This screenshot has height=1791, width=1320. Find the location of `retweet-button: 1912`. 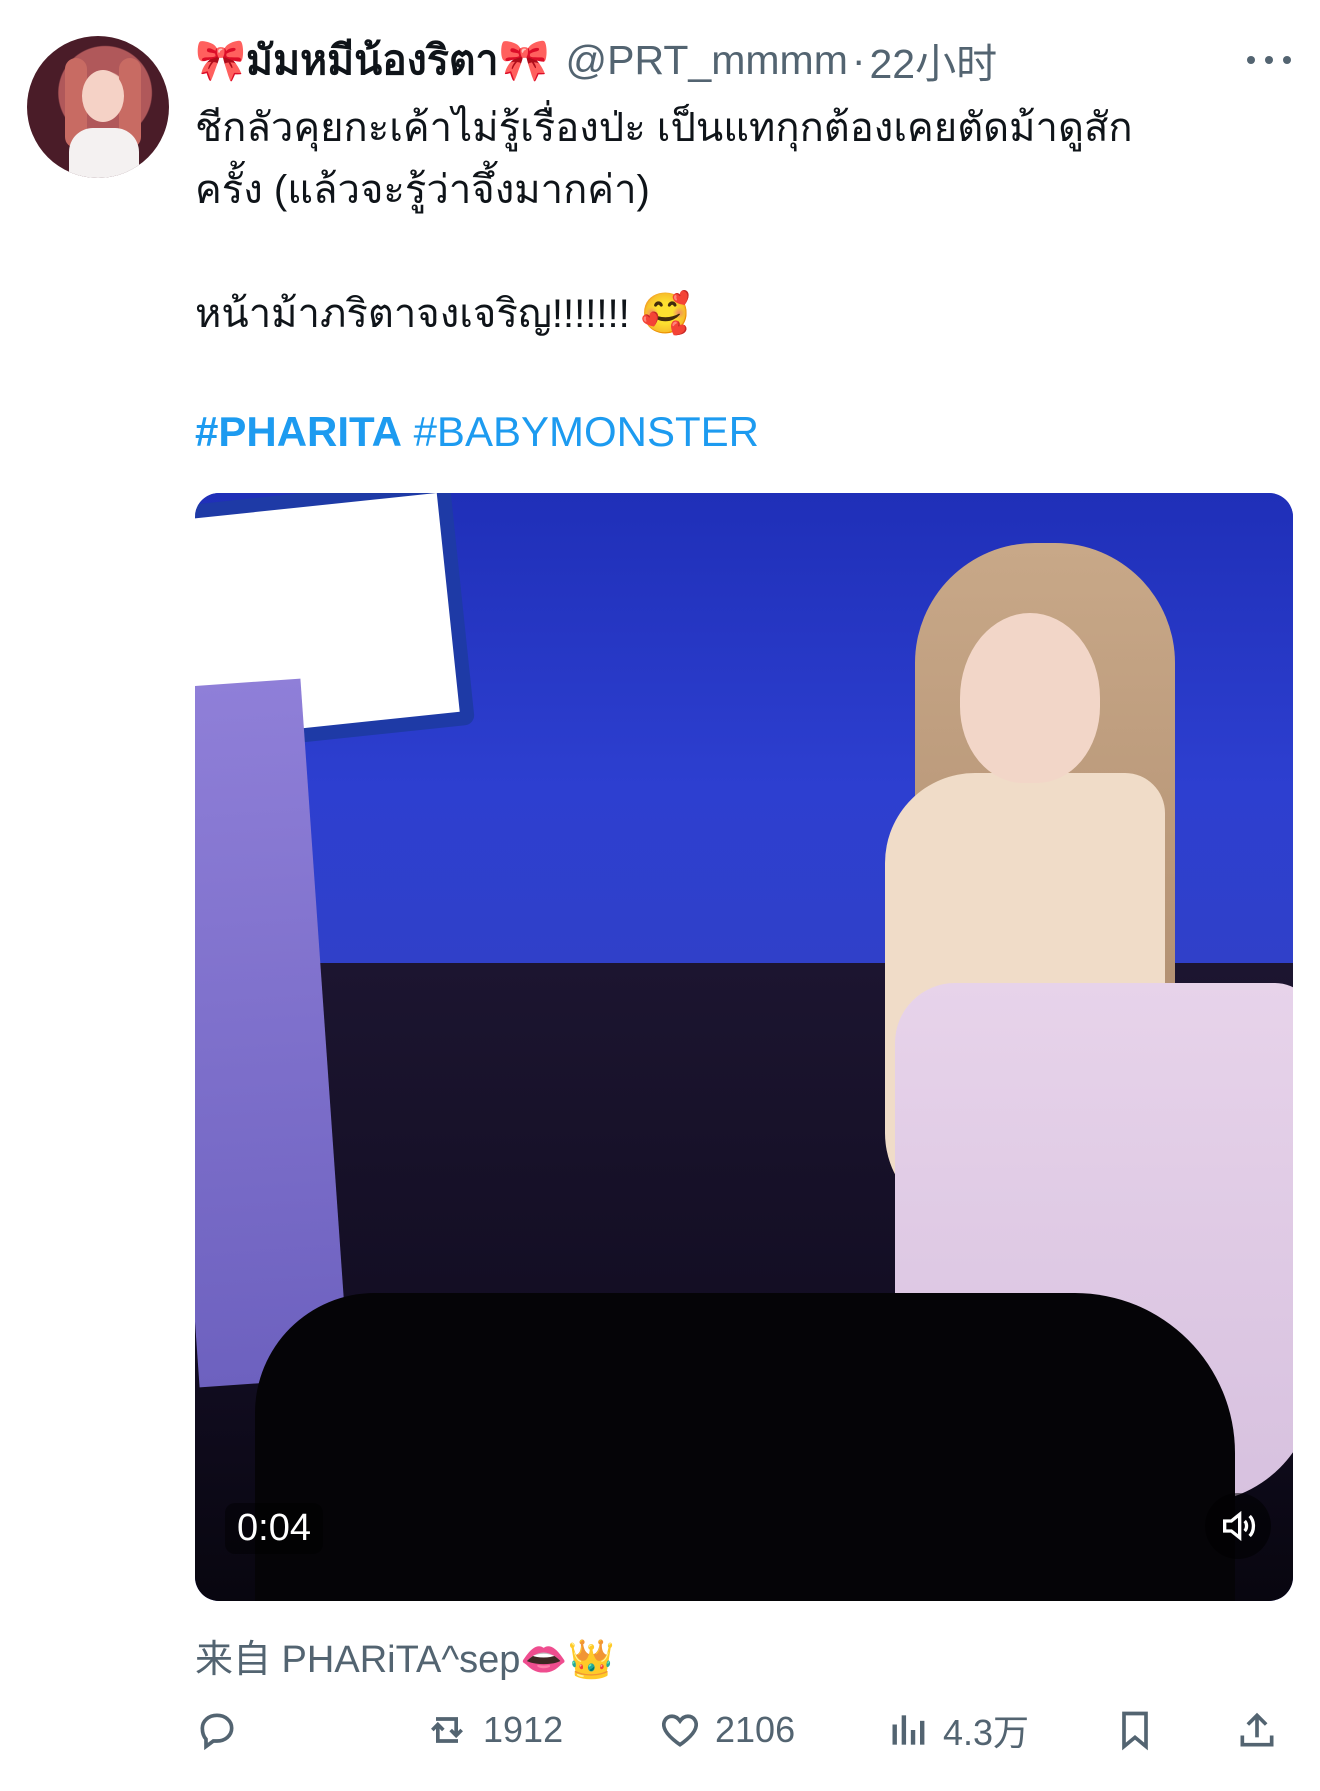

retweet-button: 1912 is located at coordinates (493, 1730).